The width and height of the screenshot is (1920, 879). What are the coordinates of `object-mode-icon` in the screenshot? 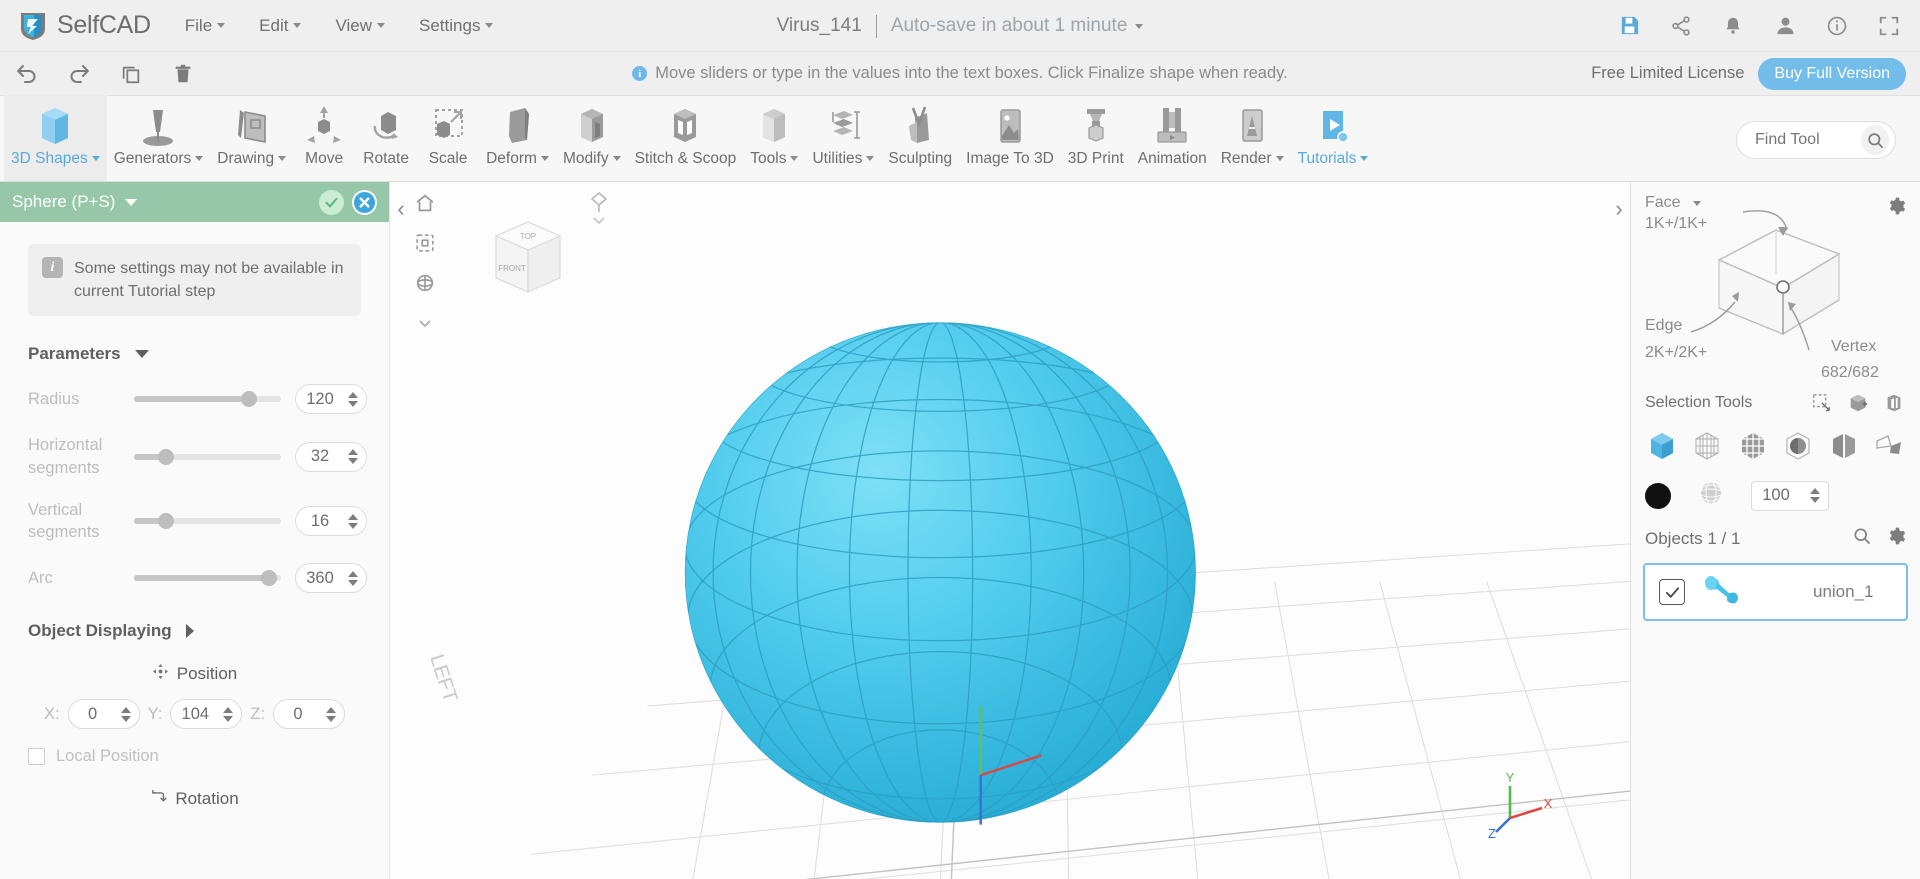 It's located at (1662, 446).